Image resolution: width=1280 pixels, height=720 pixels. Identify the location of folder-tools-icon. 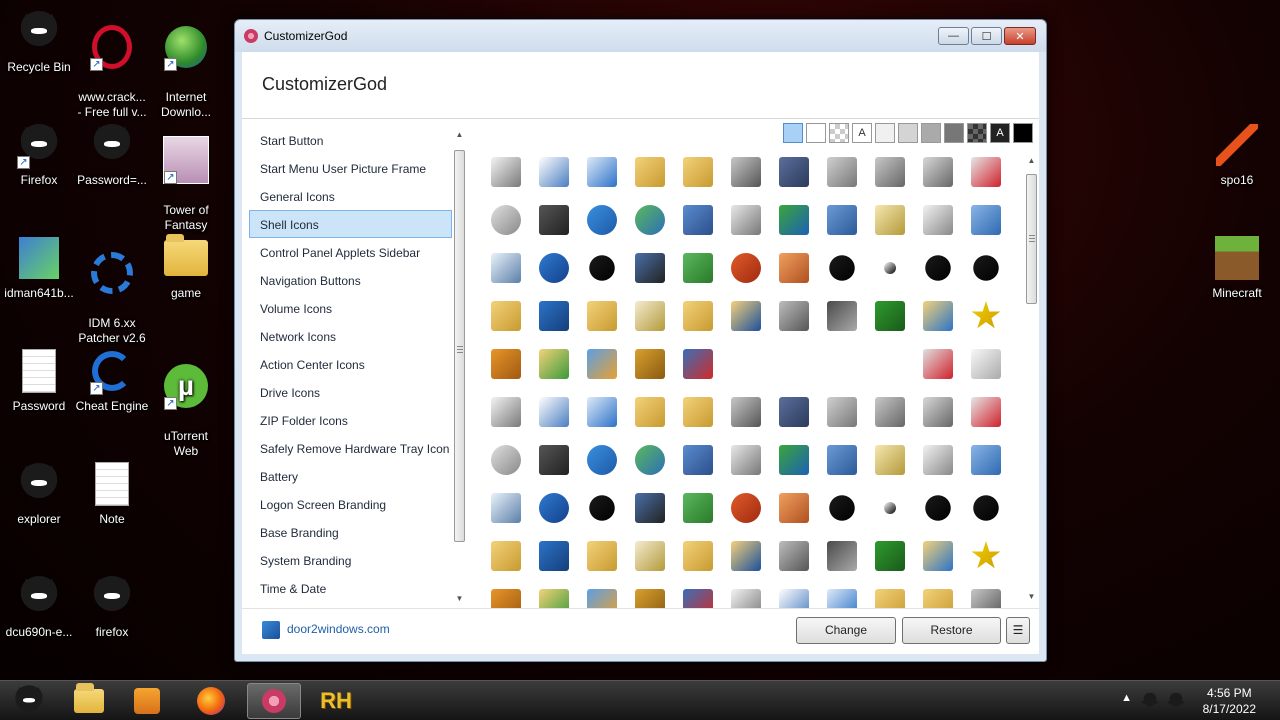
(602, 316).